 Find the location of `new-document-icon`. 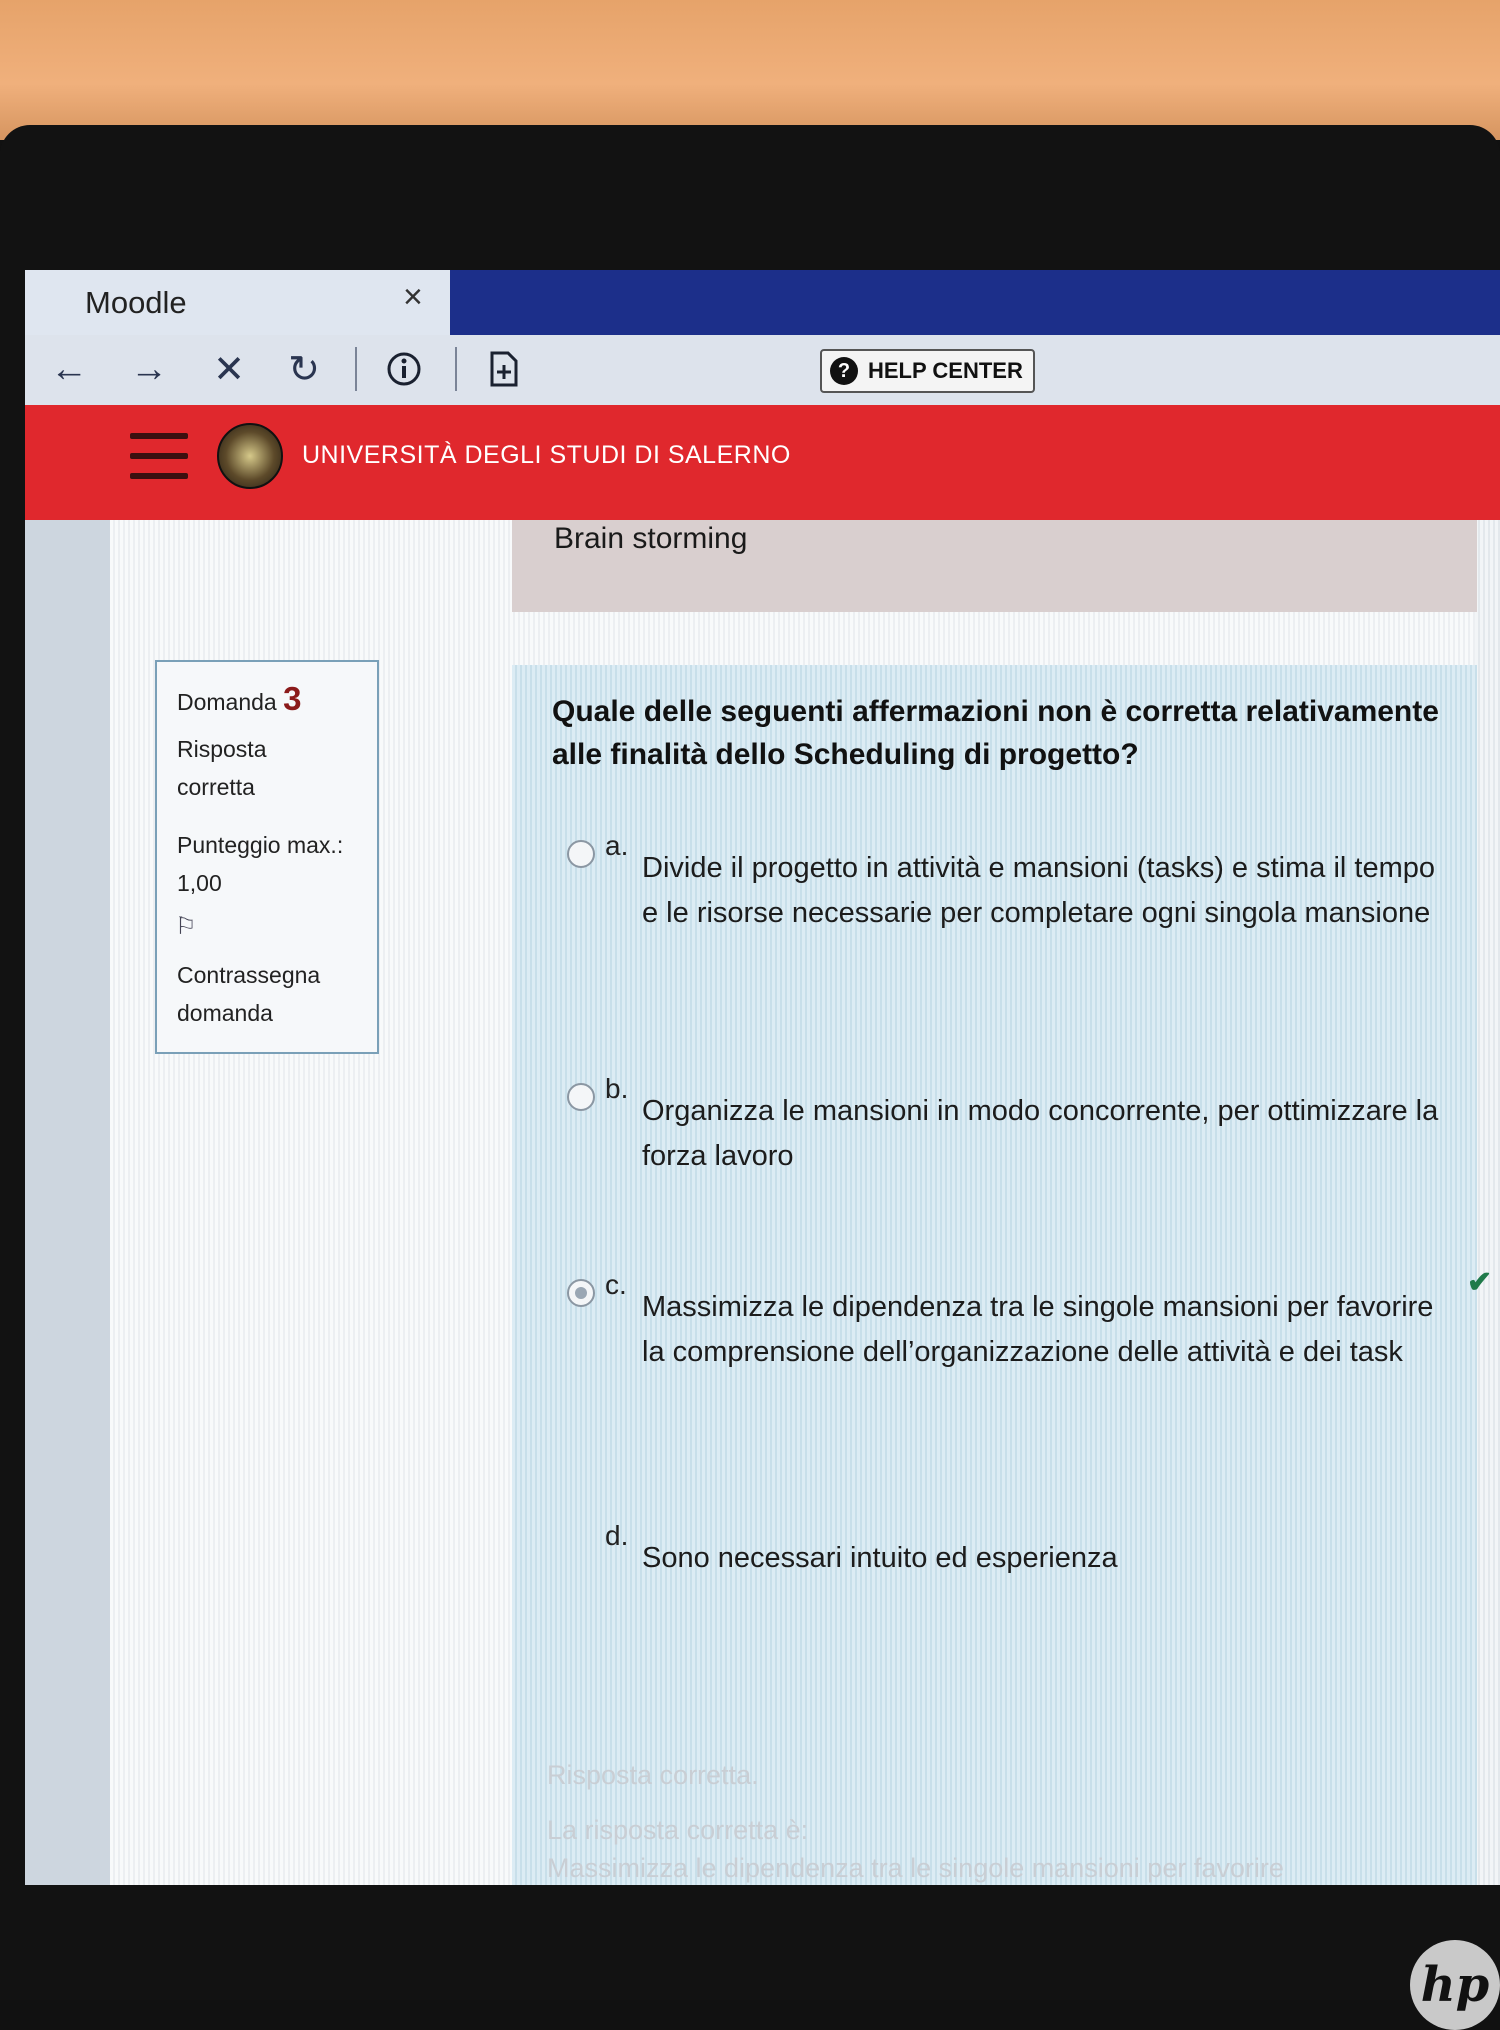

new-document-icon is located at coordinates (504, 369).